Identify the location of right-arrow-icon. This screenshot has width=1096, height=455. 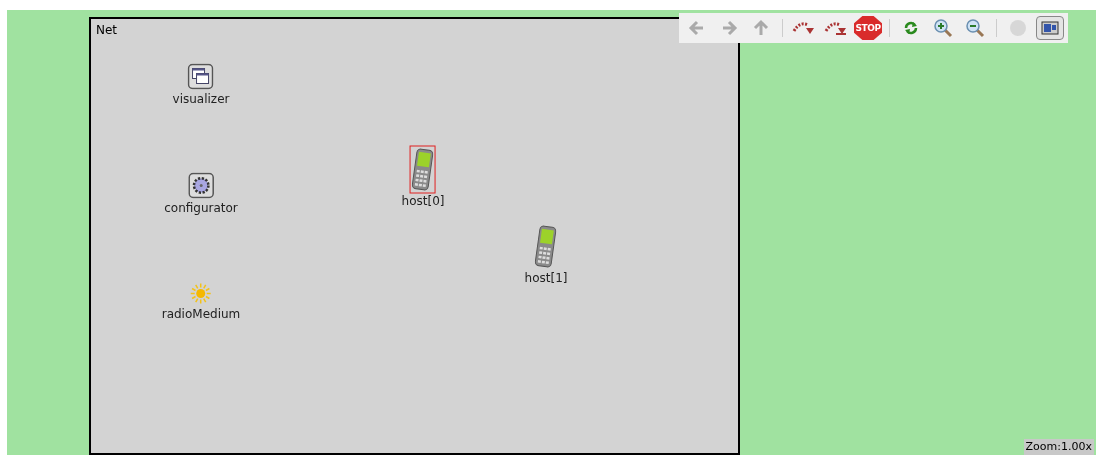
(729, 28).